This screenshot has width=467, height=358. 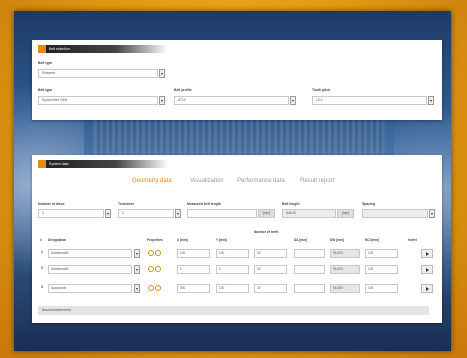 What do you see at coordinates (222, 213) in the screenshot?
I see `measured-belt-length-input` at bounding box center [222, 213].